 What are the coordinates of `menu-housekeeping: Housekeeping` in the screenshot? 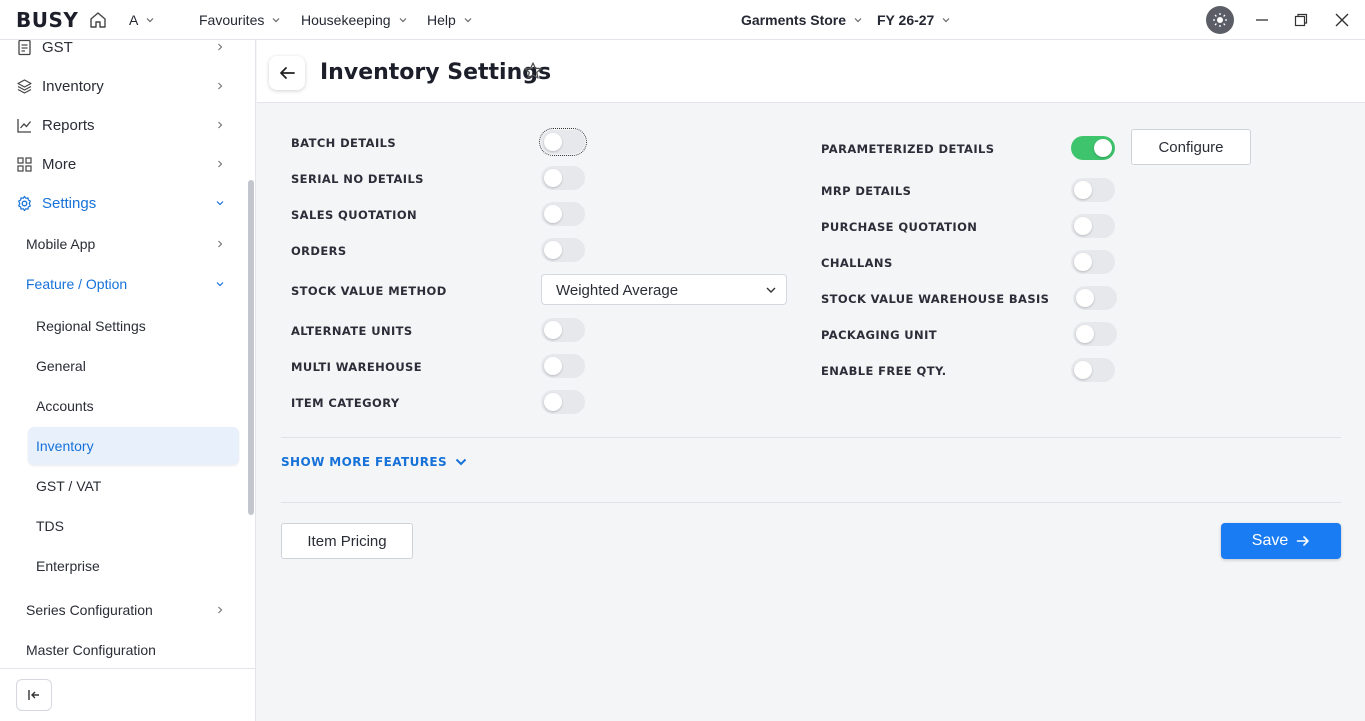 It's located at (354, 20).